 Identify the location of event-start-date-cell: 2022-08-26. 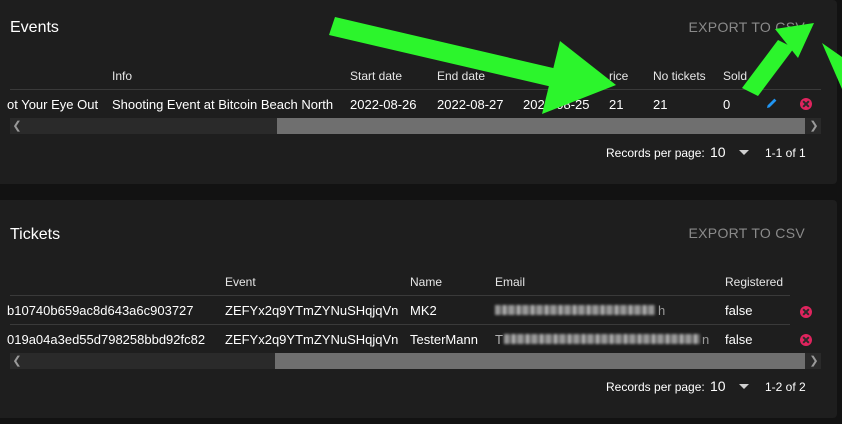
(383, 104).